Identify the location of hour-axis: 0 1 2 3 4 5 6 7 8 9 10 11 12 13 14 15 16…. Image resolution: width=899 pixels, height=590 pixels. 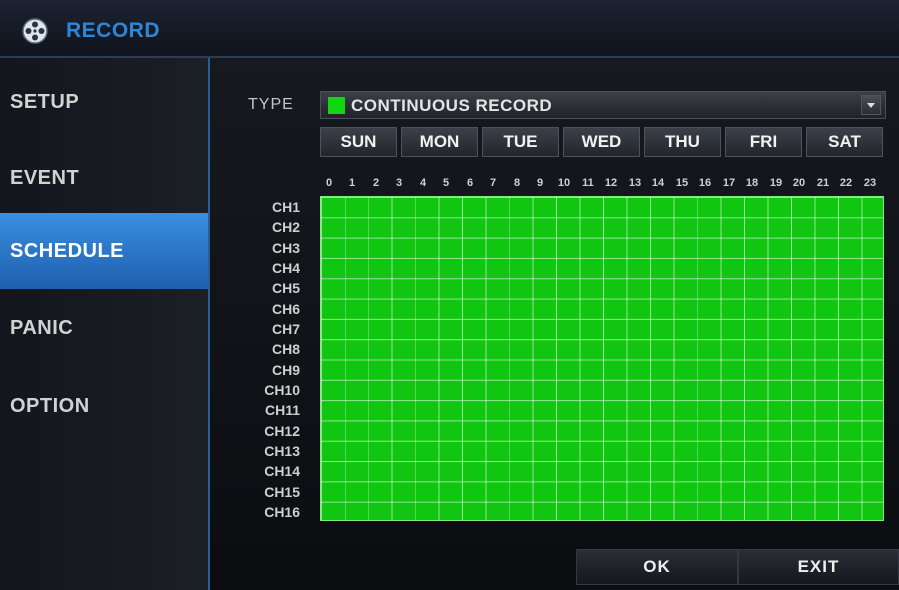
(603, 185).